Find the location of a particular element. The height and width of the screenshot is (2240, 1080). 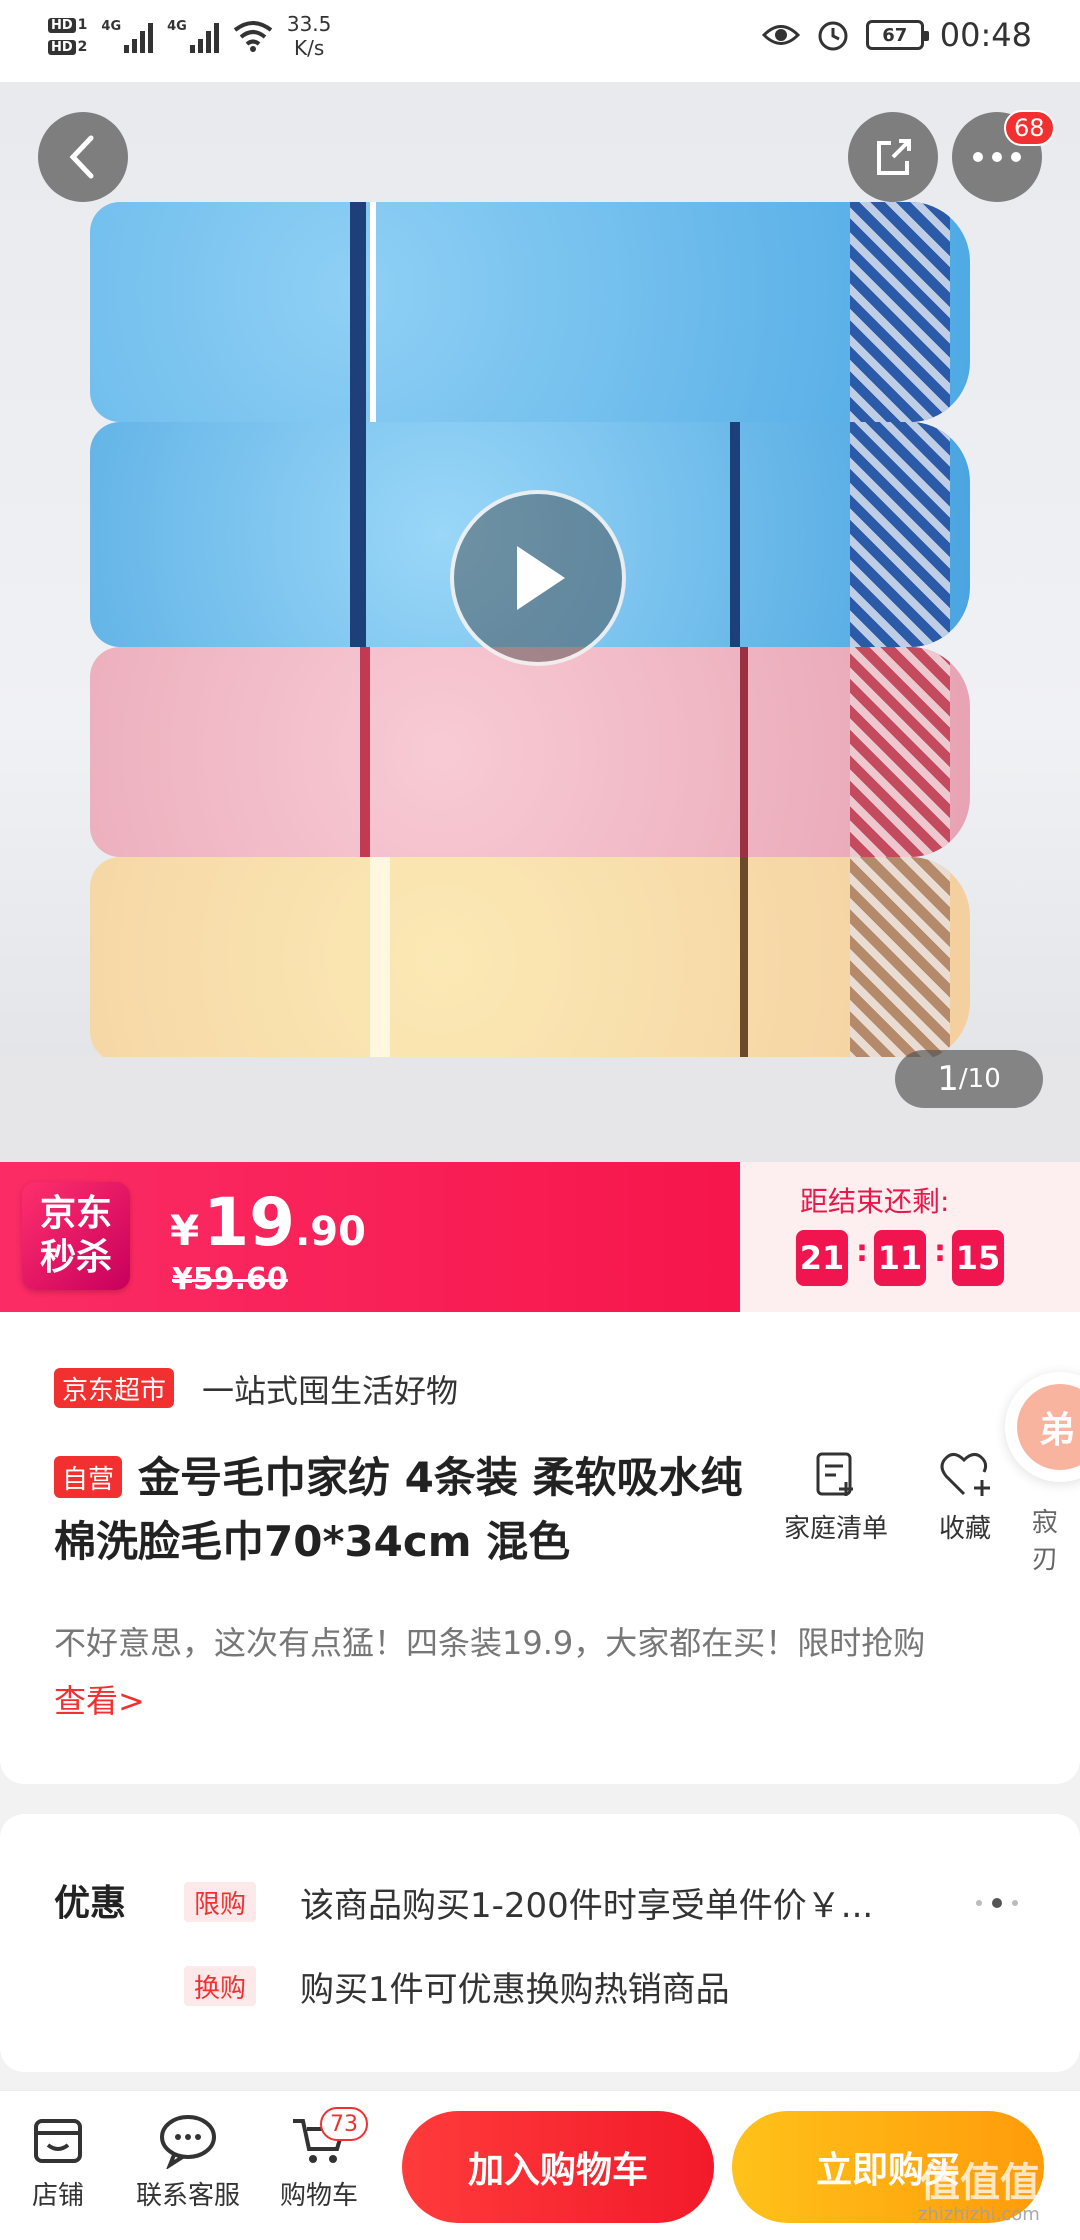

signal-2-icon: 4G is located at coordinates (193, 36).